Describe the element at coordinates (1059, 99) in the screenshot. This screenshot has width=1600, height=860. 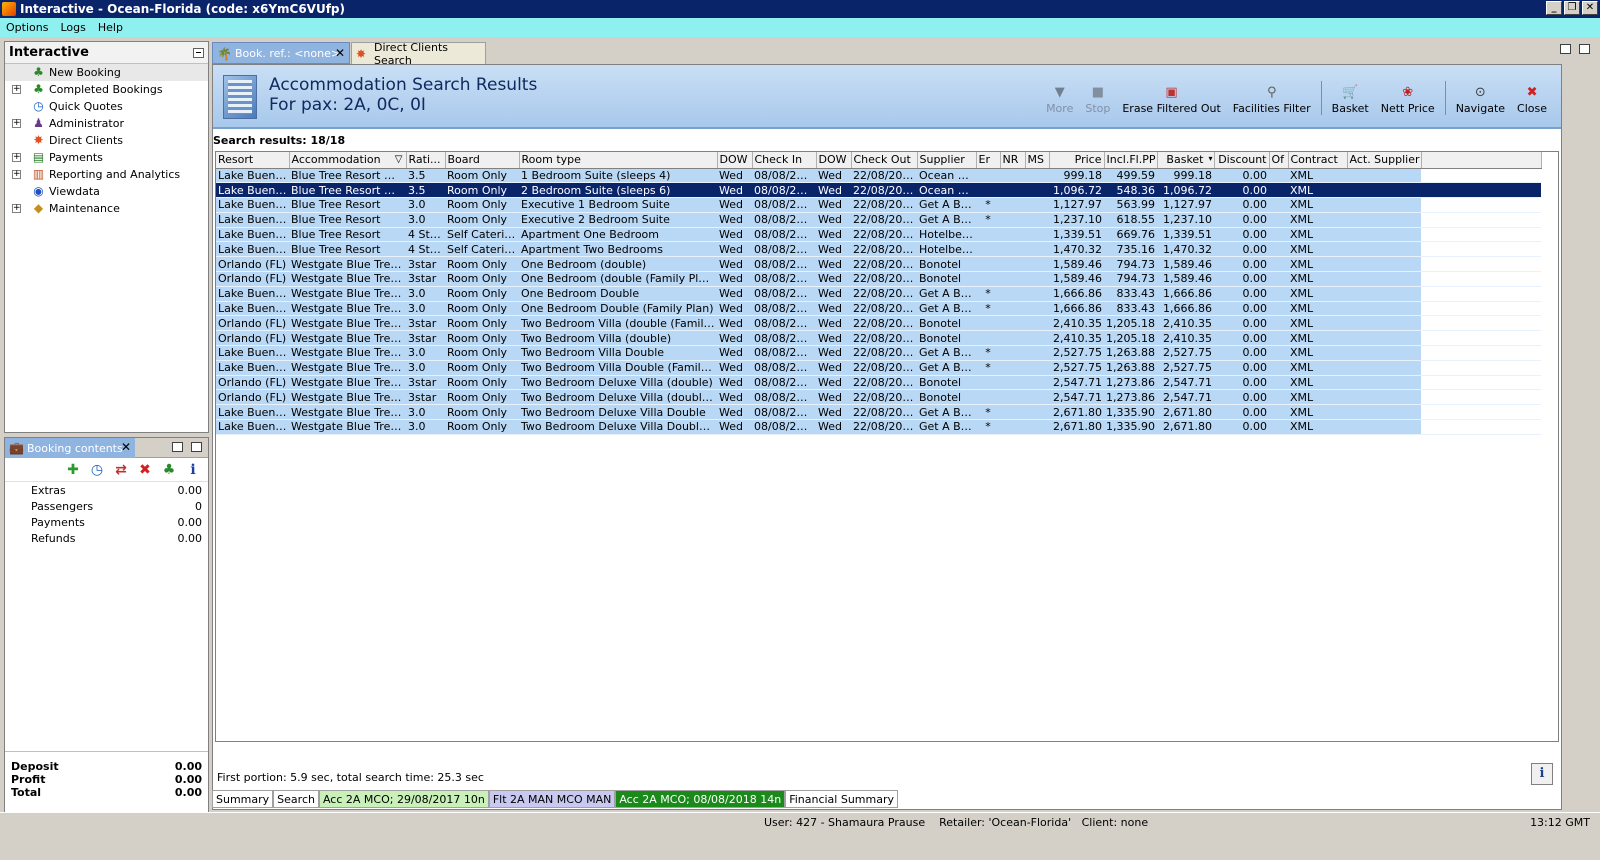
I see `more-button: ▼ More` at that location.